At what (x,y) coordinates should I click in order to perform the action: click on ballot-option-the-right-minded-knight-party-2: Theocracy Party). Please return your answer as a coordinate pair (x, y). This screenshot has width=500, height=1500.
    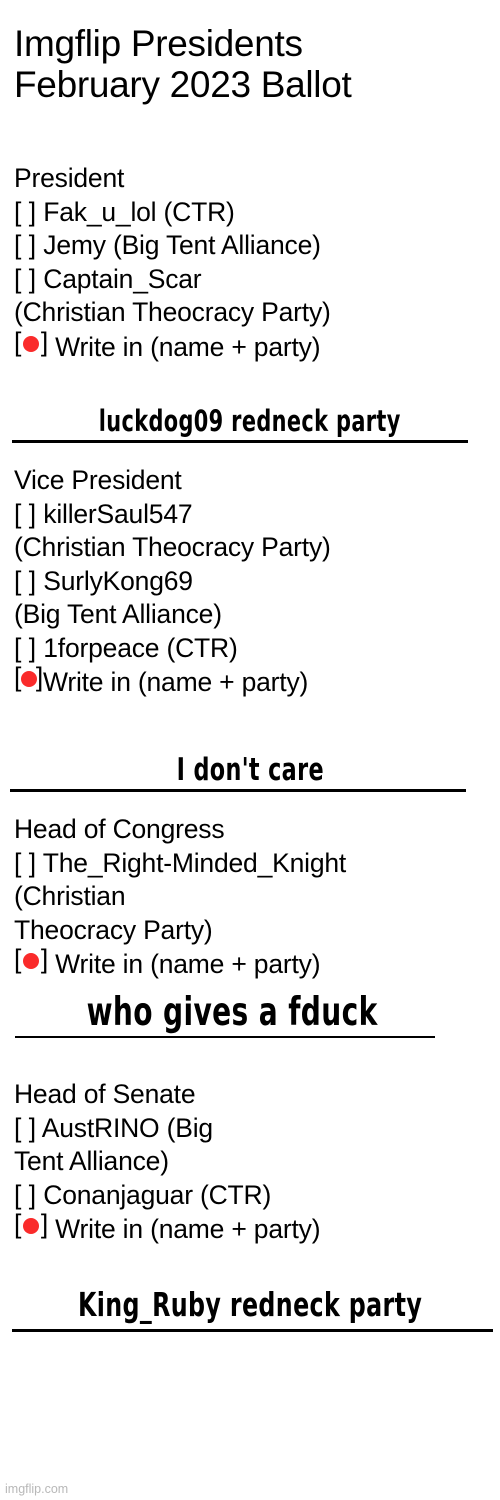
    Looking at the image, I should click on (257, 931).